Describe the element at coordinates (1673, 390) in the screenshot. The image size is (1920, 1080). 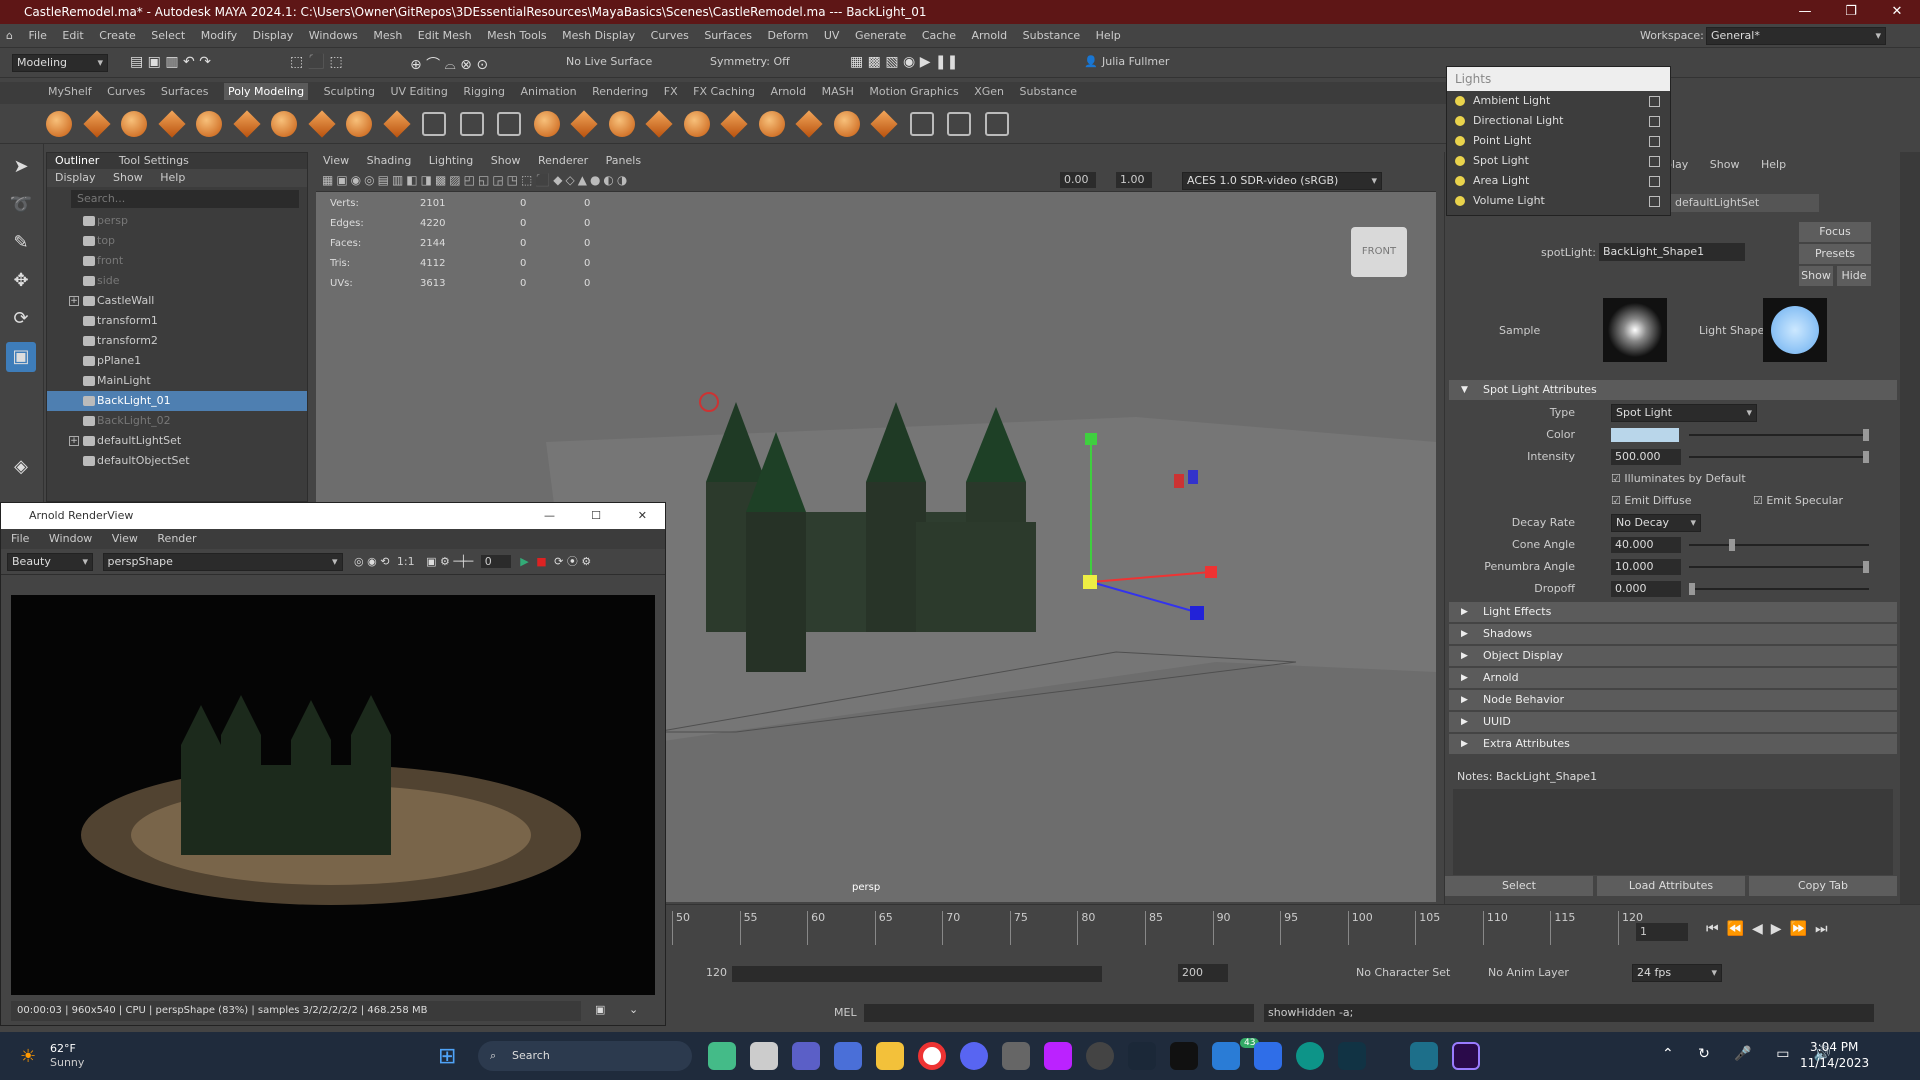
I see `spot-light-attributes-header: Spot Light Attributes` at that location.